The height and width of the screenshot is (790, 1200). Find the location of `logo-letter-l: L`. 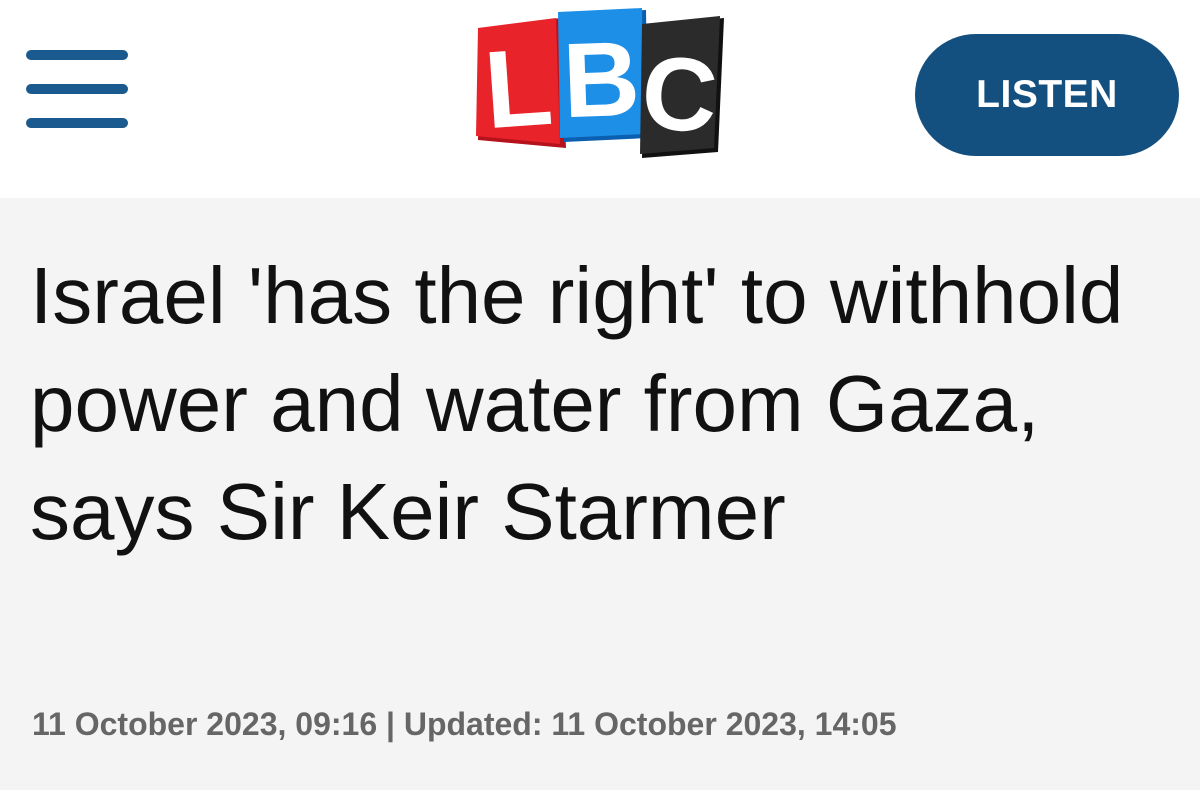

logo-letter-l: L is located at coordinates (519, 88).